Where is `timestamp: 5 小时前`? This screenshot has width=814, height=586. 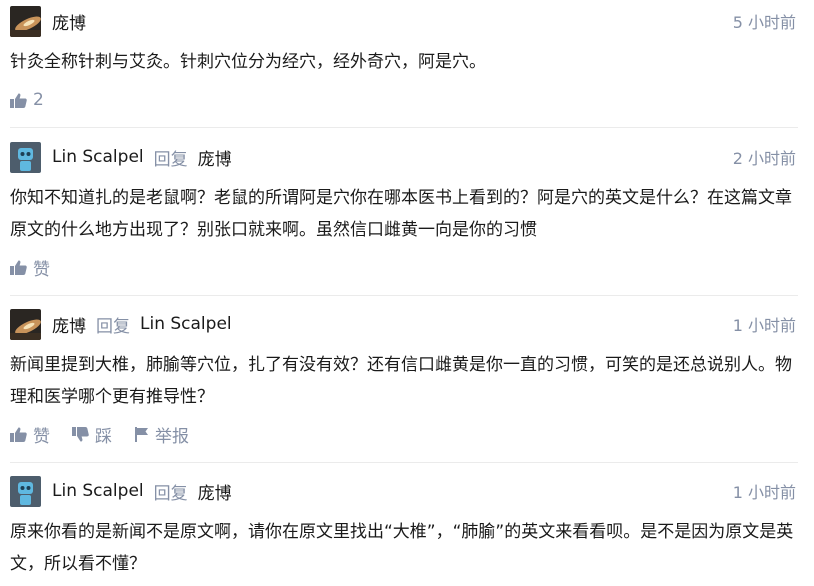 timestamp: 5 小时前 is located at coordinates (764, 22).